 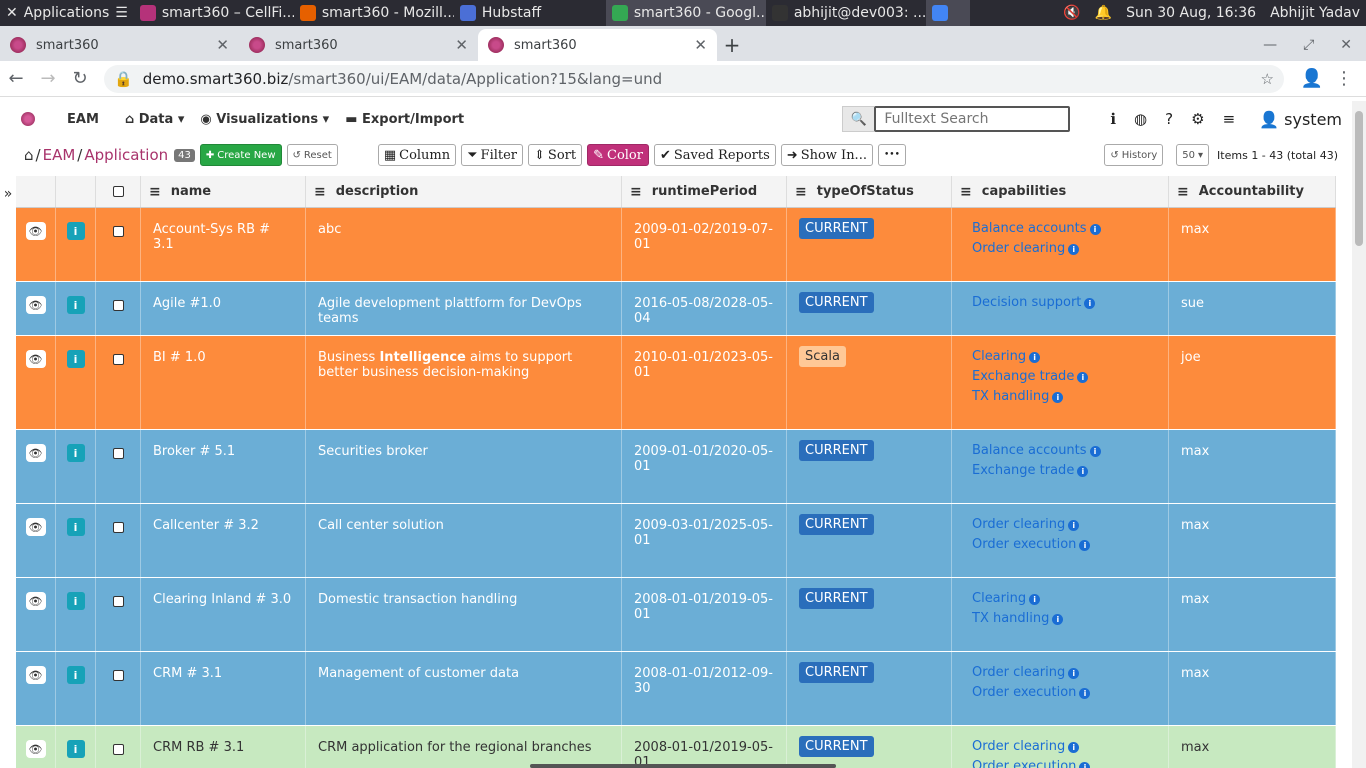 I want to click on taskbar-window: Hubstaff, so click(x=529, y=13).